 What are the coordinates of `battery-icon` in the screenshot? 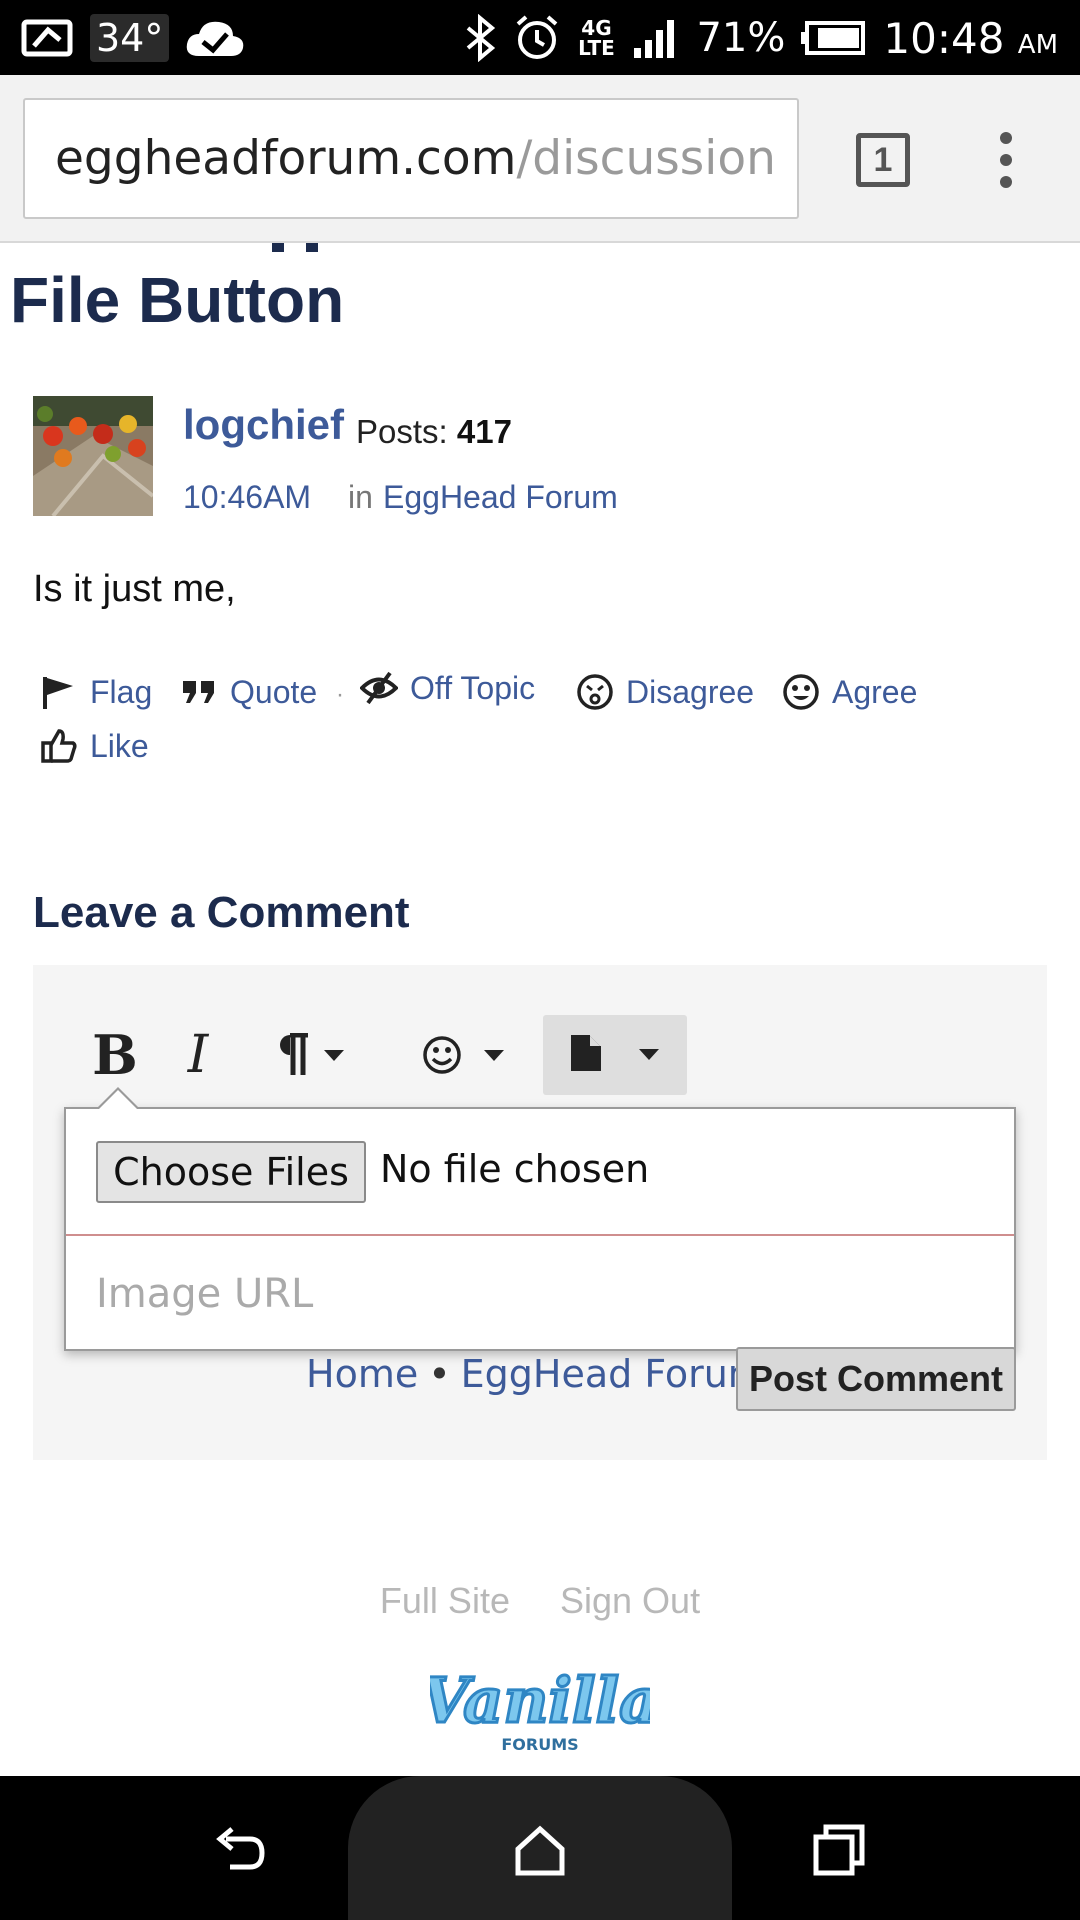 It's located at (833, 38).